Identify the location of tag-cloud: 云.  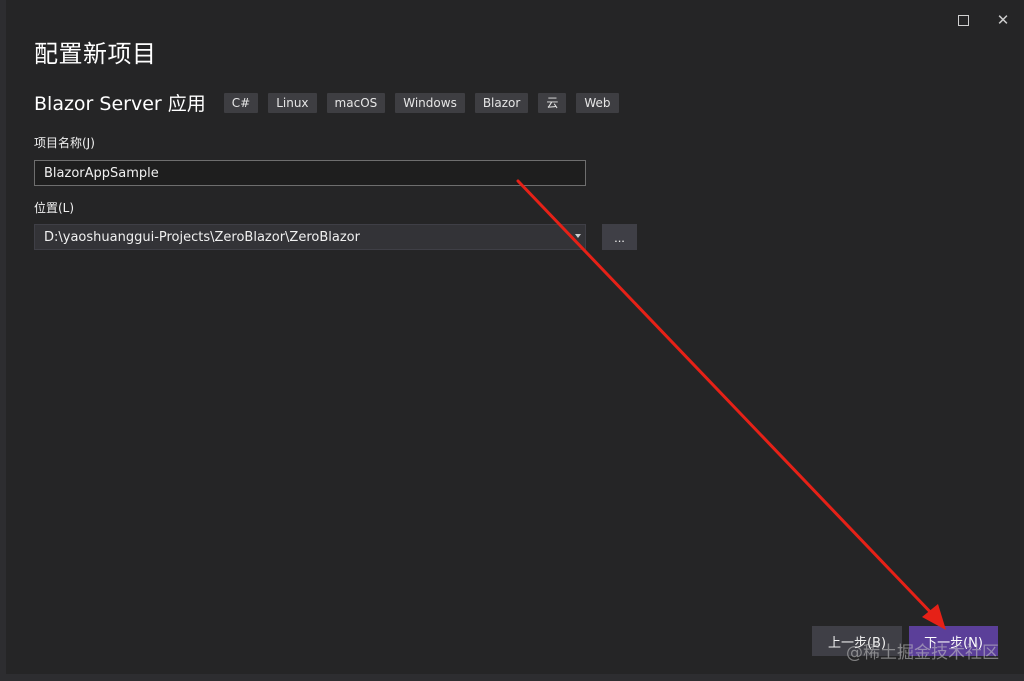
(552, 102).